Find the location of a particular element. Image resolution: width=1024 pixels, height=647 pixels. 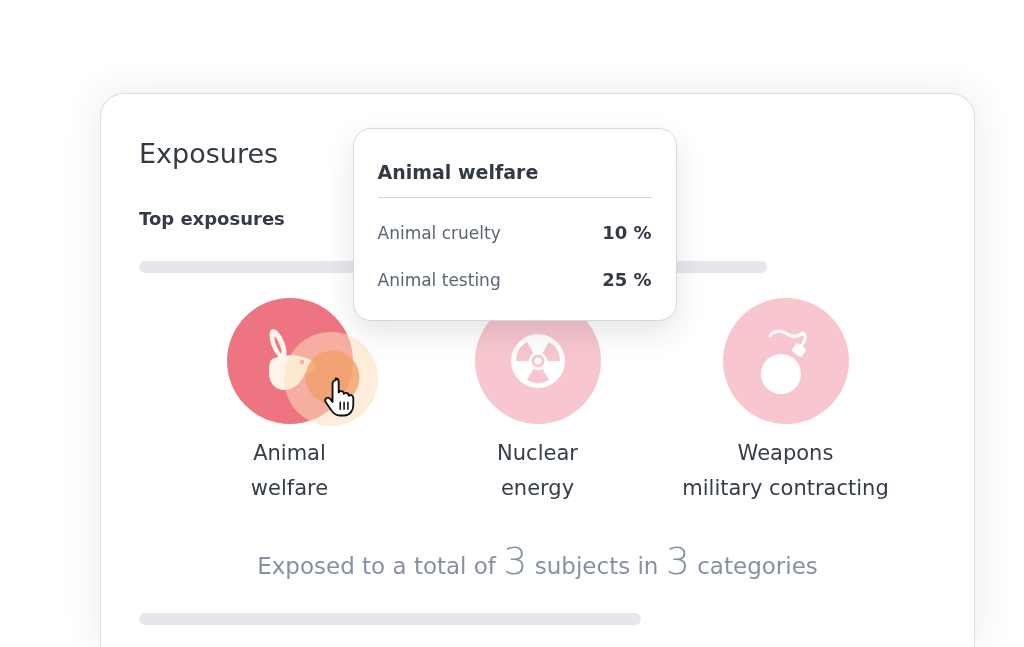

summary-text: Exposed to a total of 3 subjects in 3 categories is located at coordinates (537, 563).